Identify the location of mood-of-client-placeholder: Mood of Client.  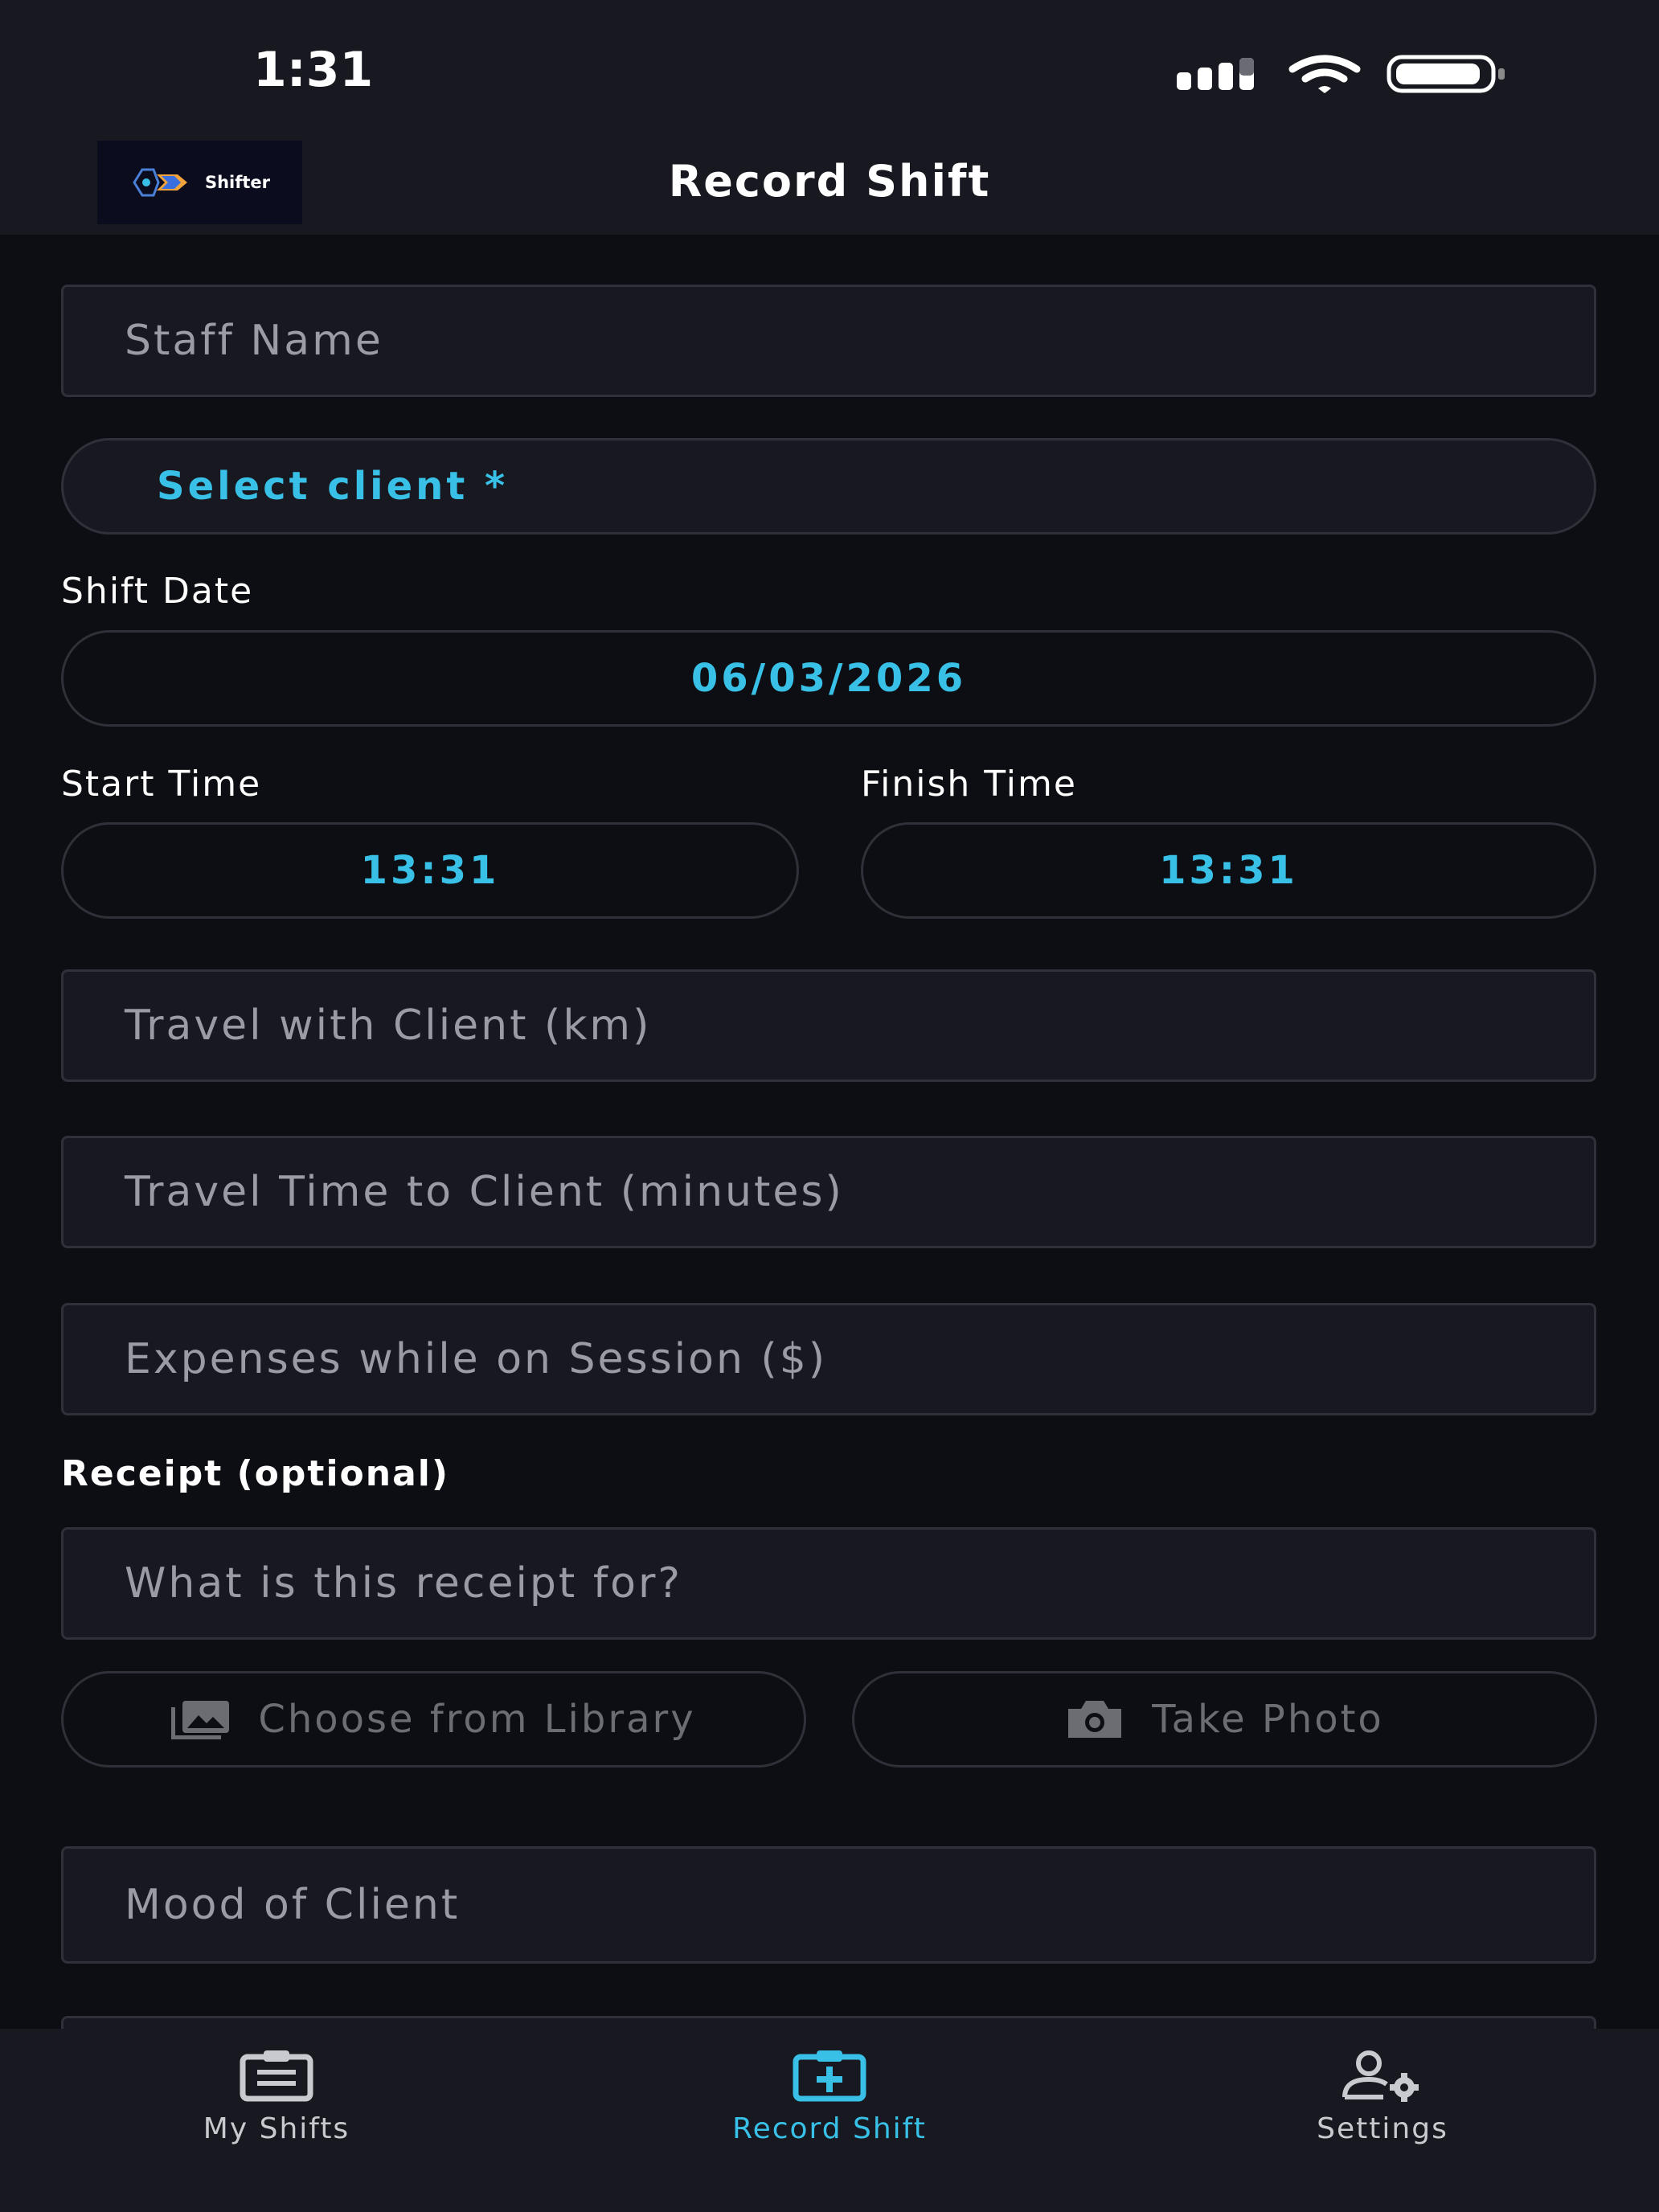
(293, 1905).